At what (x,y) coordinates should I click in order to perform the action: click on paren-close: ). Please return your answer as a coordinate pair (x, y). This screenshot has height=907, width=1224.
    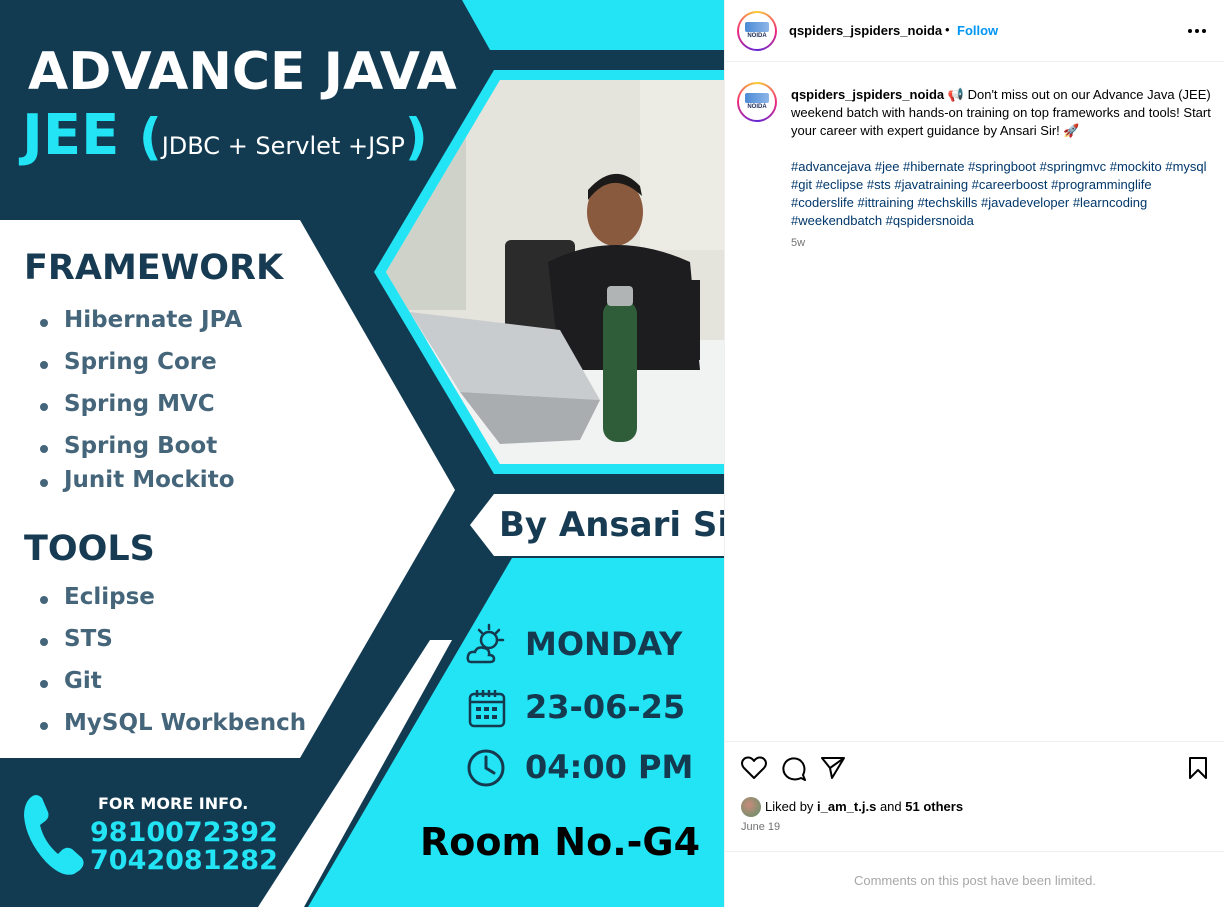
    Looking at the image, I should click on (416, 137).